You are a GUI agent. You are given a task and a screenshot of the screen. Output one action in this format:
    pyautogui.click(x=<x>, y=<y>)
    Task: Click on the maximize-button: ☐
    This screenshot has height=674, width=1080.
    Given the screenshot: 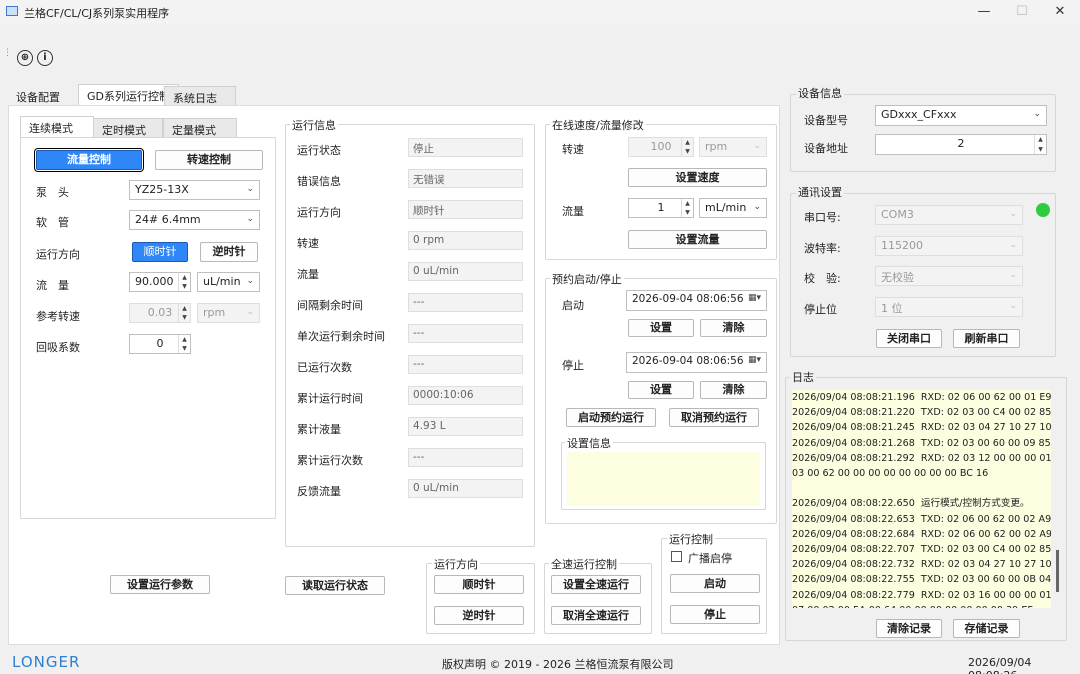 What is the action you would take?
    pyautogui.click(x=1022, y=12)
    